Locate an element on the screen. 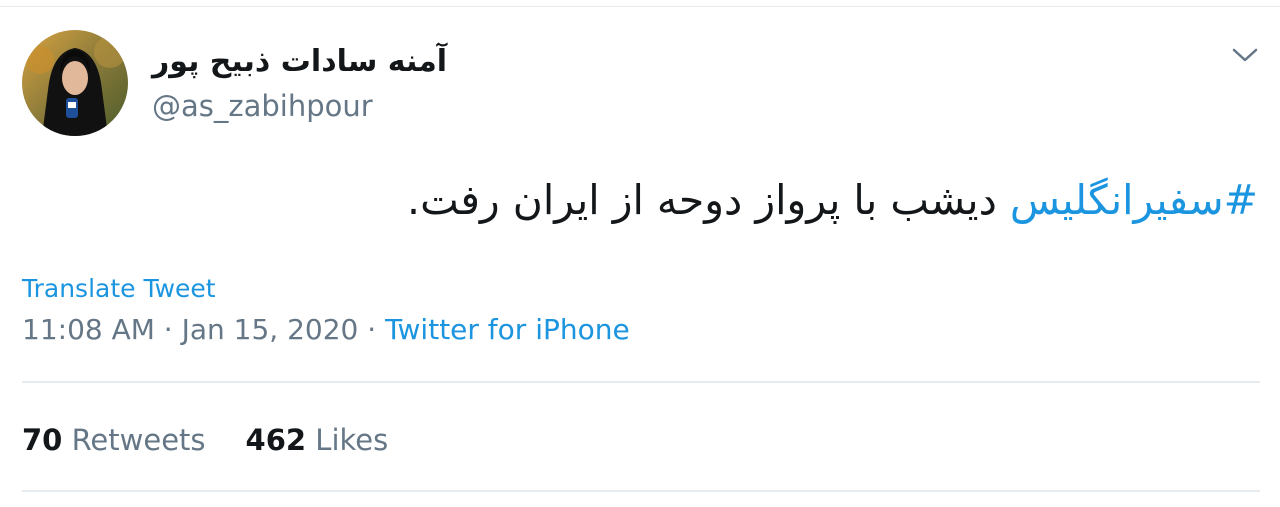 This screenshot has height=507, width=1280. likes-stat: 462 Likes is located at coordinates (317, 440).